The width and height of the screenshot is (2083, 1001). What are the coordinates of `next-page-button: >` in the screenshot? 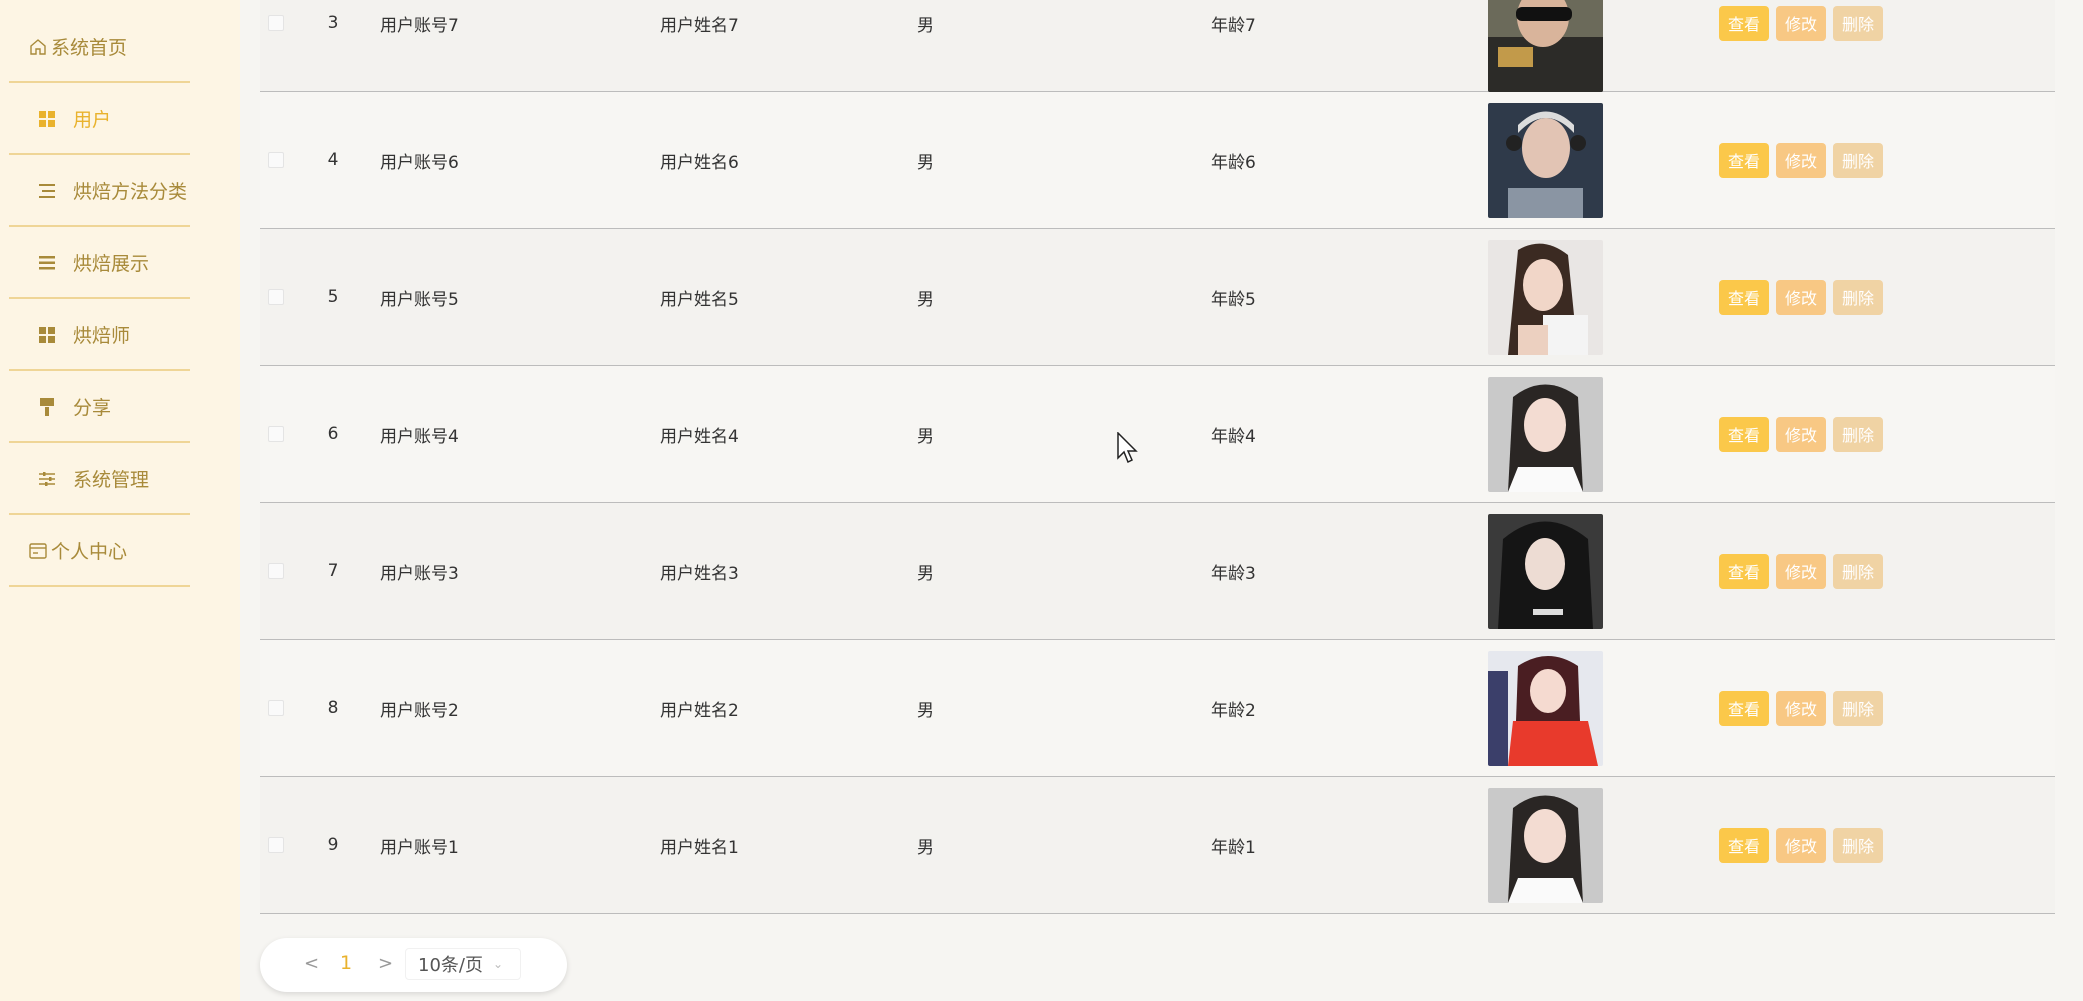 It's located at (385, 963).